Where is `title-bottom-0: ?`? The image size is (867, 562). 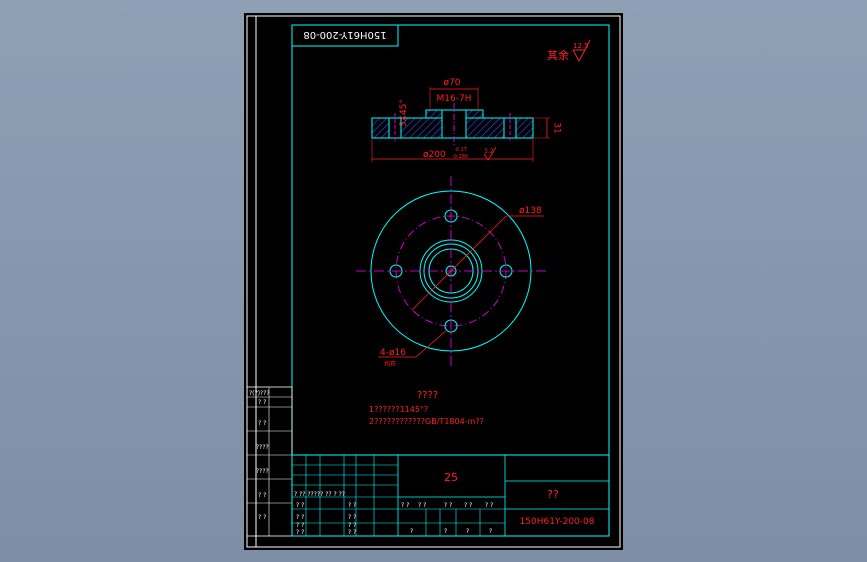 title-bottom-0: ? is located at coordinates (411, 531).